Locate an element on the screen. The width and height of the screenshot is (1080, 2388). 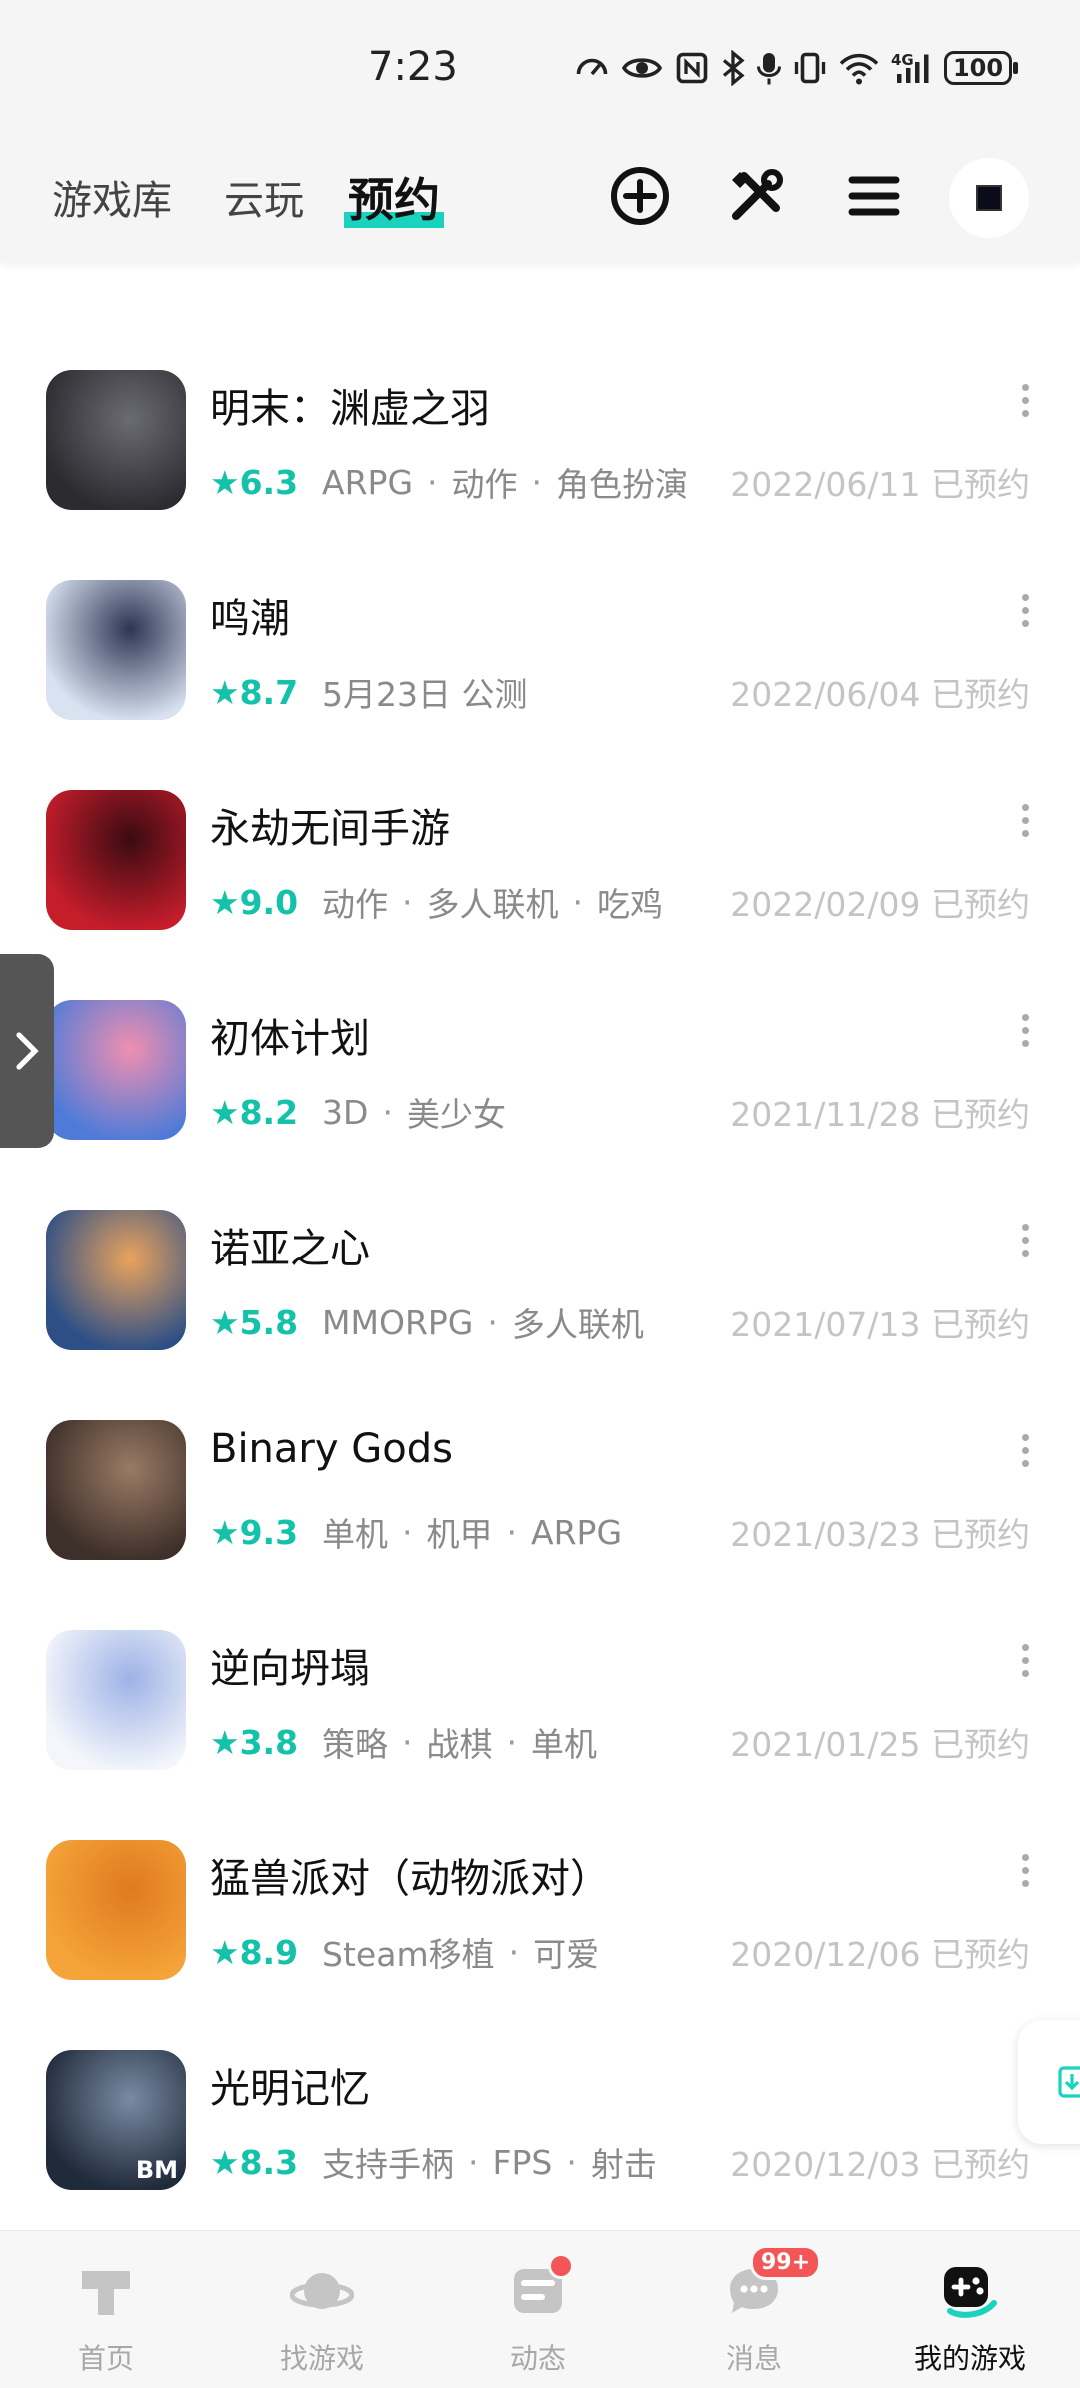
game-row: 3D★9.8恐怖·角色扮演·动作2024/04/21 已预约 is located at coordinates (540, 289).